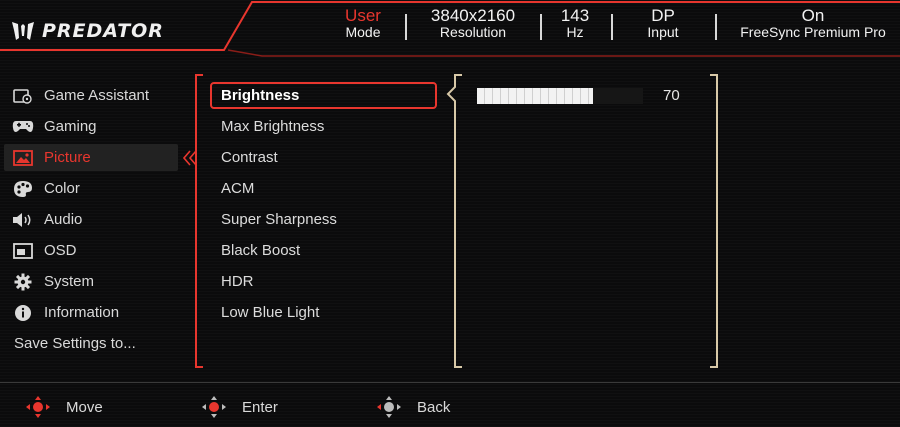 This screenshot has width=900, height=427. What do you see at coordinates (69, 281) in the screenshot?
I see `menu-item-label: System` at bounding box center [69, 281].